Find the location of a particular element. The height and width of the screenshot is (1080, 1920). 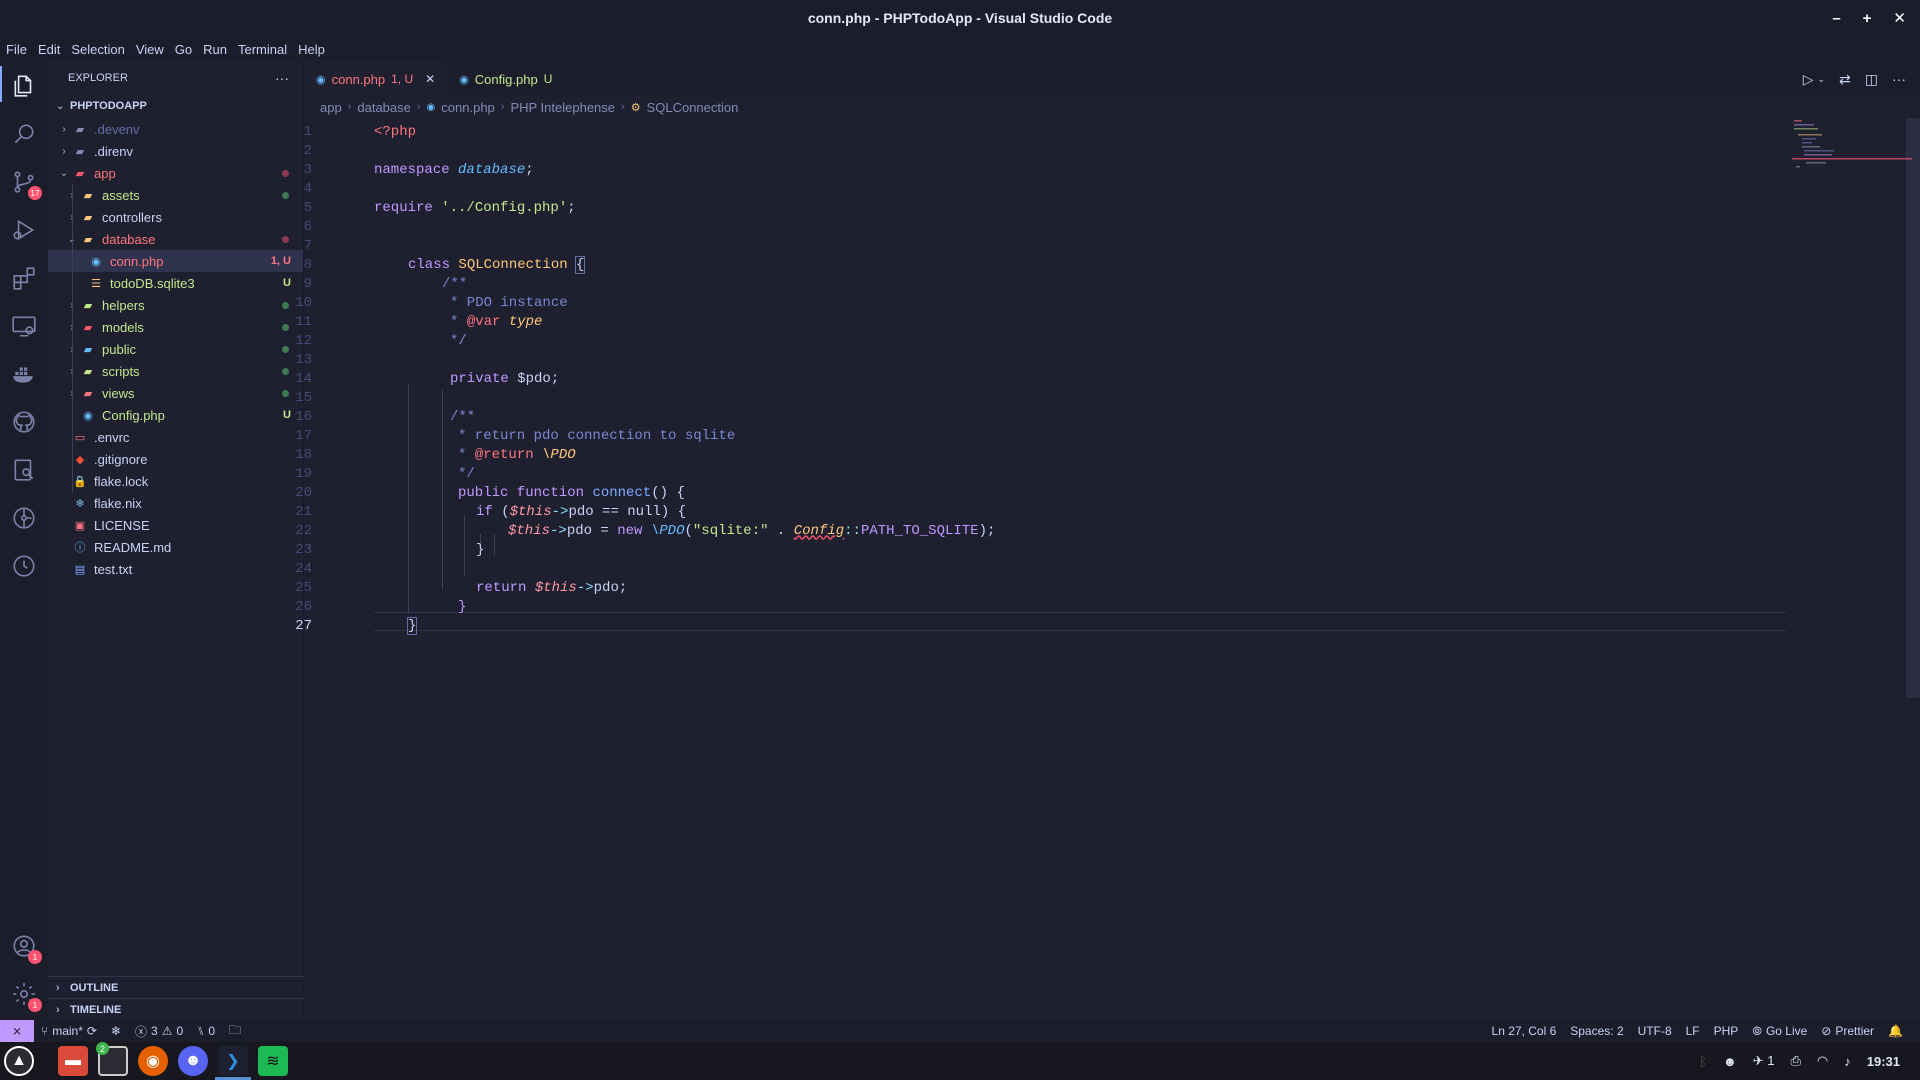

tab-config-php: ◉ Config.php U is located at coordinates (505, 79).